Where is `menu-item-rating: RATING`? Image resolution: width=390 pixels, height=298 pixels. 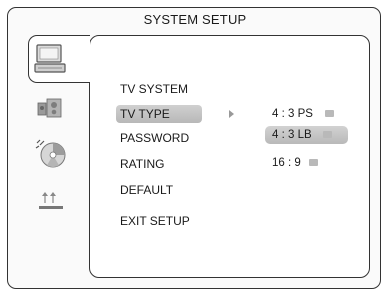 menu-item-rating: RATING is located at coordinates (142, 164).